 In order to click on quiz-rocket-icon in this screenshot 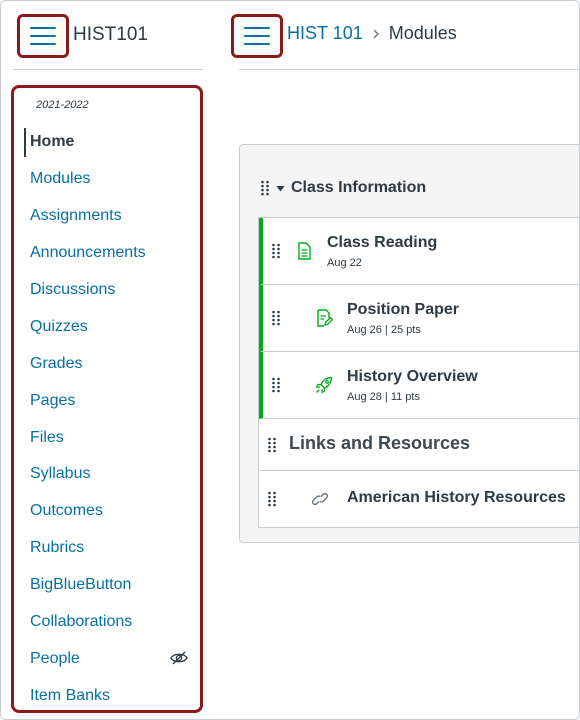, I will do `click(324, 385)`.